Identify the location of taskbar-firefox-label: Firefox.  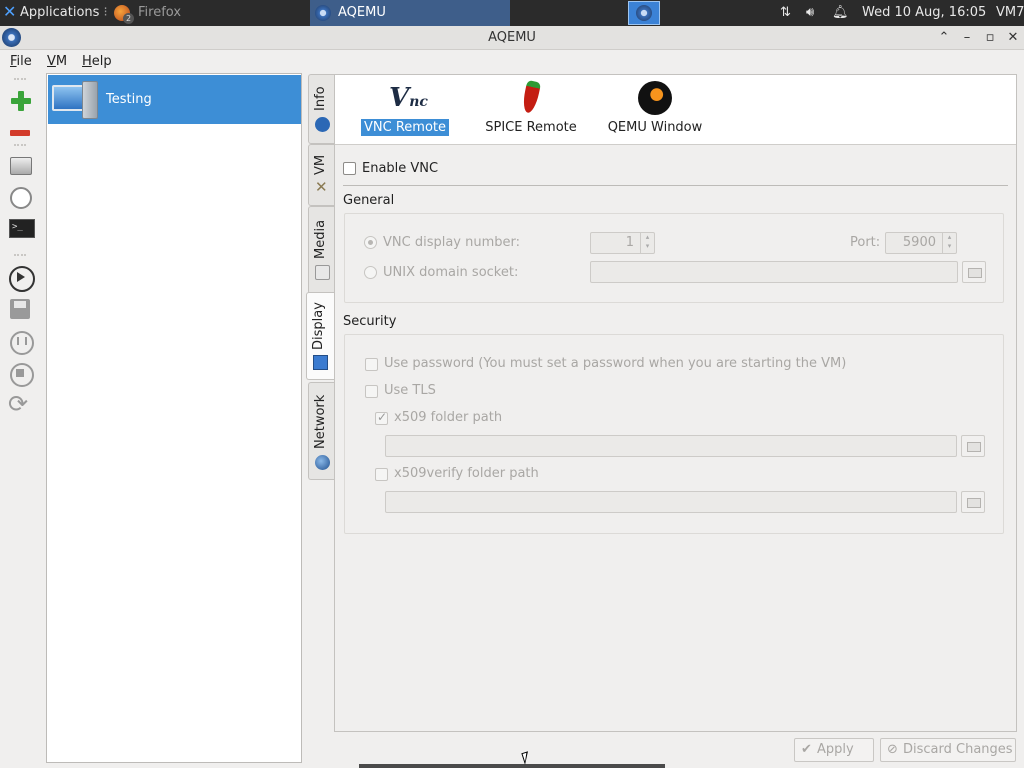
(160, 12).